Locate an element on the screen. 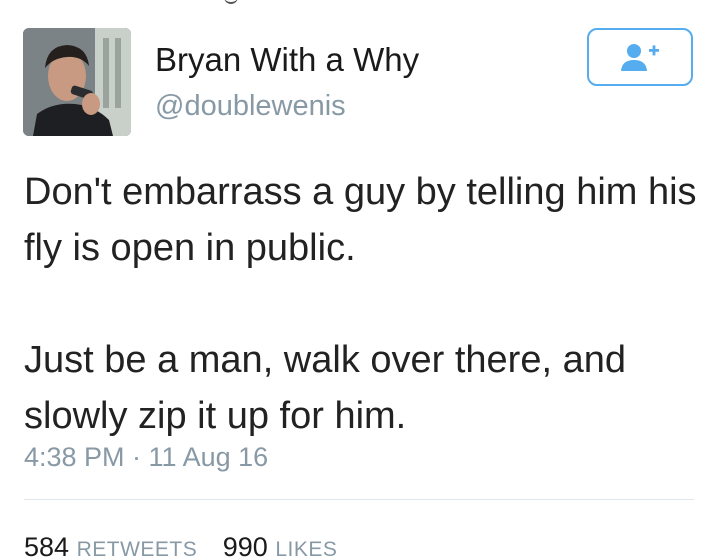  tweet-timestamp: 4:38 PM · 11 Aug 16 is located at coordinates (146, 457).